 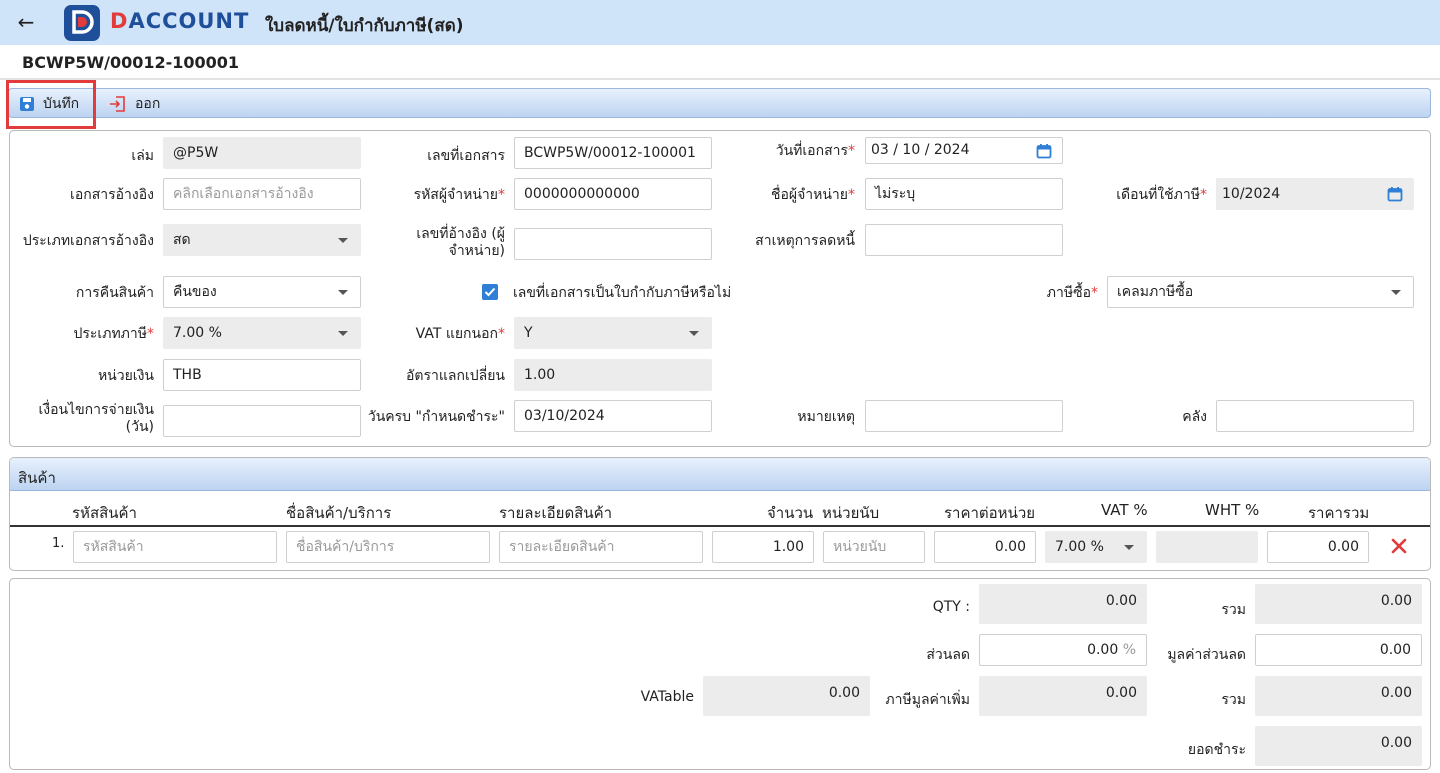 What do you see at coordinates (58, 543) in the screenshot?
I see `row-number: 1.` at bounding box center [58, 543].